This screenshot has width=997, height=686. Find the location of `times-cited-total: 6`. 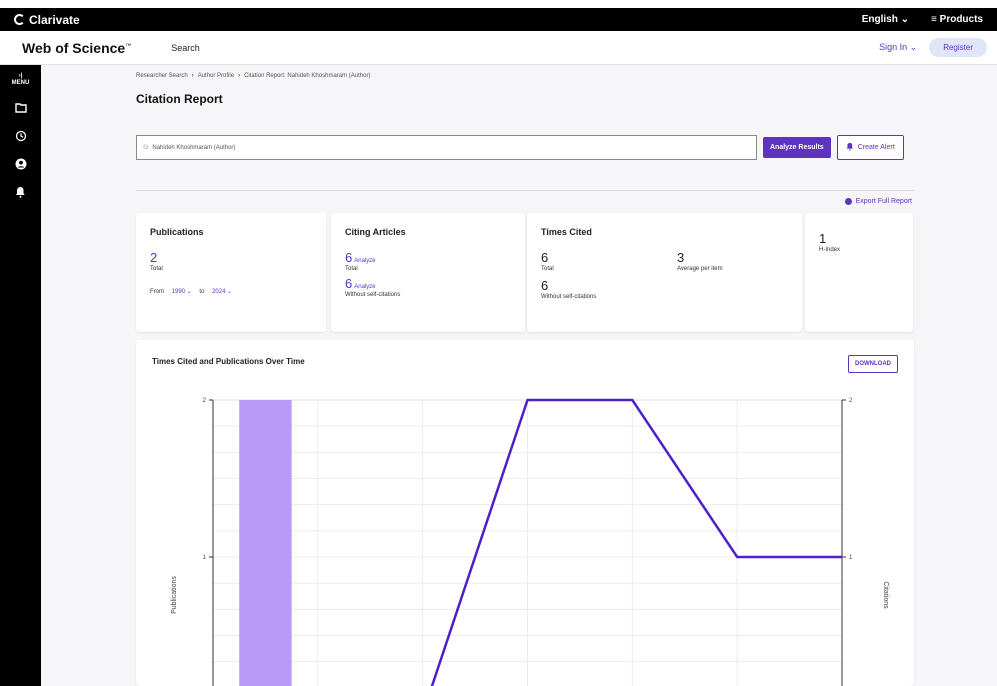

times-cited-total: 6 is located at coordinates (545, 257).